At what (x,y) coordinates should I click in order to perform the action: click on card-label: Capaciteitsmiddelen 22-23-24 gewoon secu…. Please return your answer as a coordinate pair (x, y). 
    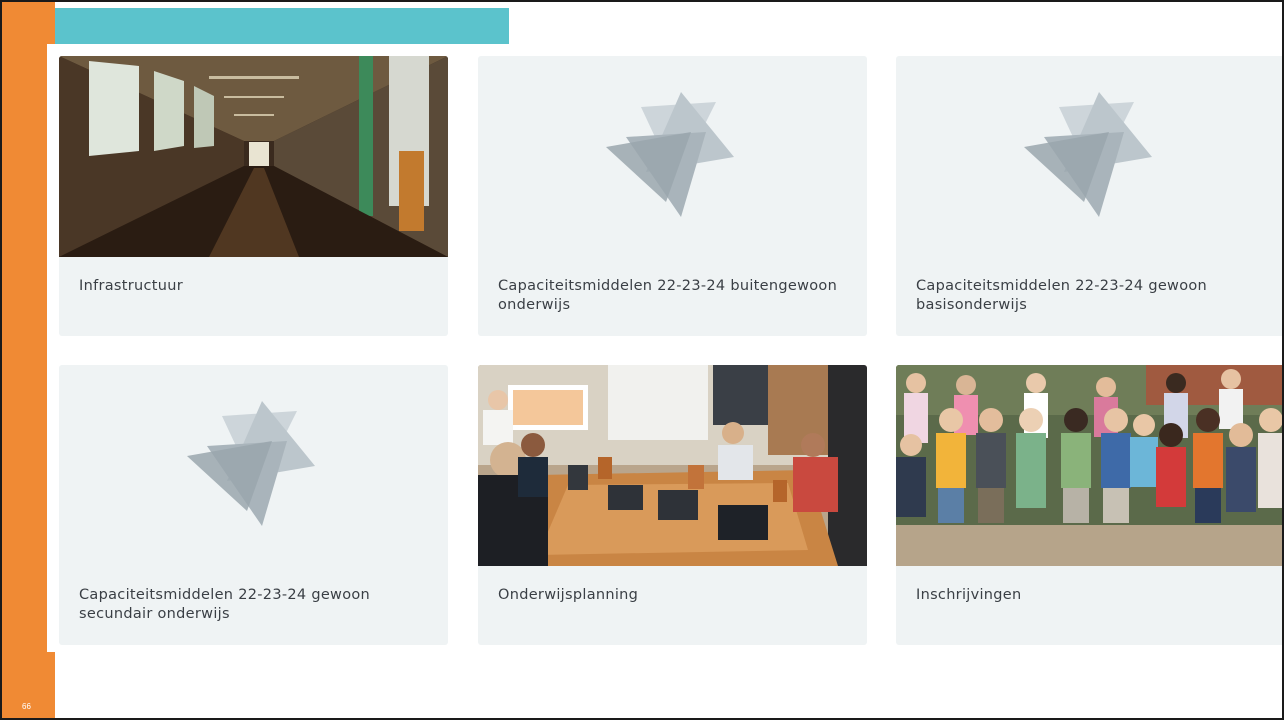
    Looking at the image, I should click on (225, 604).